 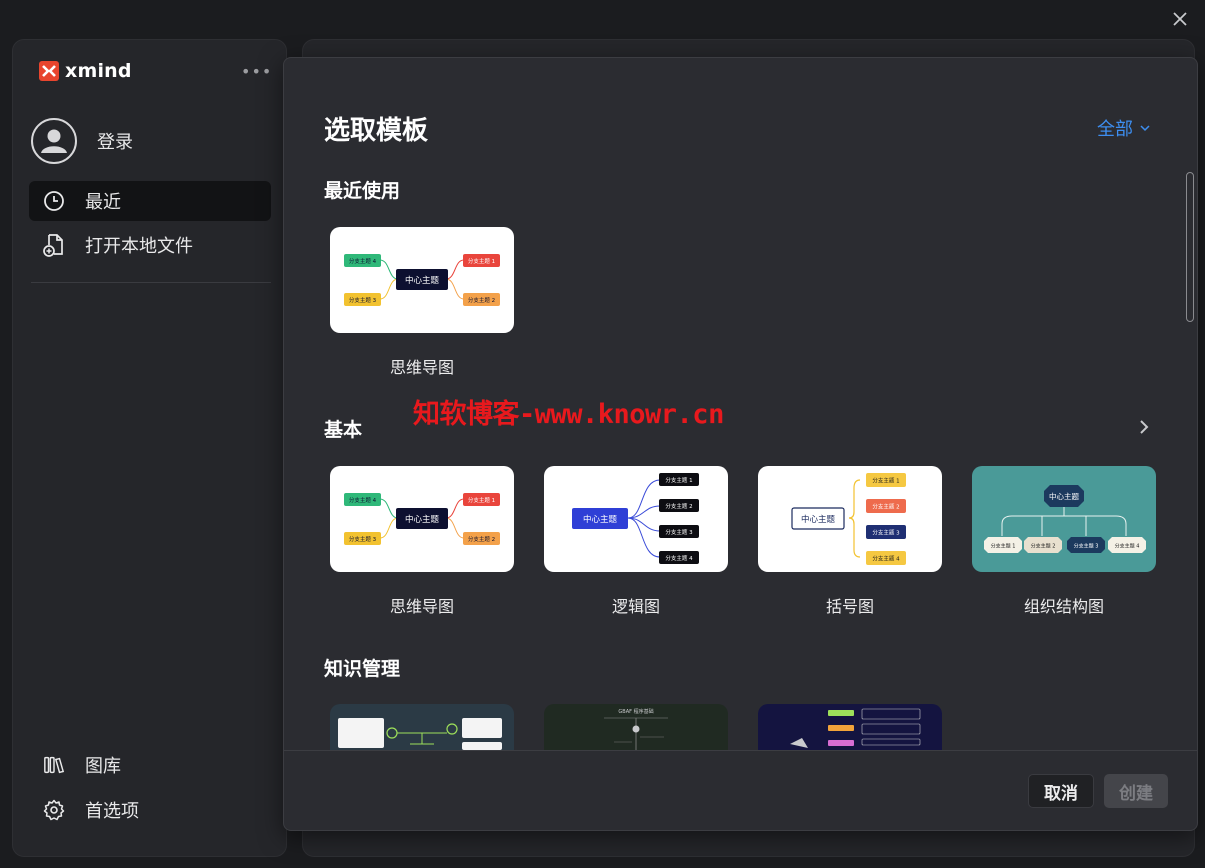 I want to click on file-add-icon, so click(x=54, y=245).